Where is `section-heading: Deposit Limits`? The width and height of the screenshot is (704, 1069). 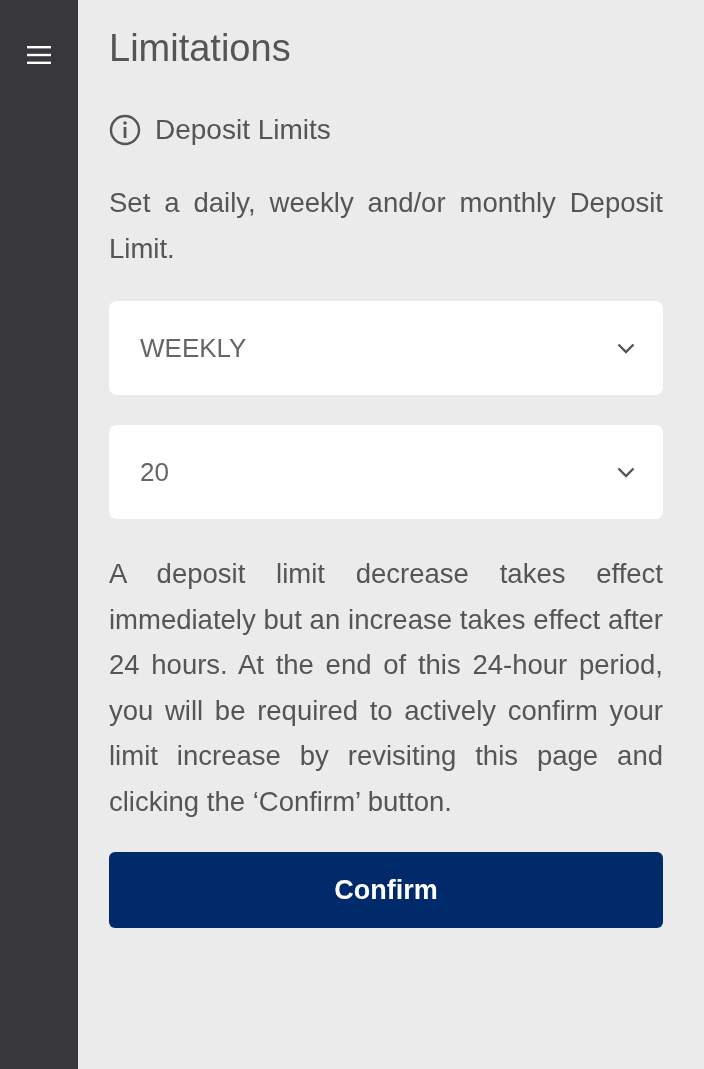
section-heading: Deposit Limits is located at coordinates (243, 130).